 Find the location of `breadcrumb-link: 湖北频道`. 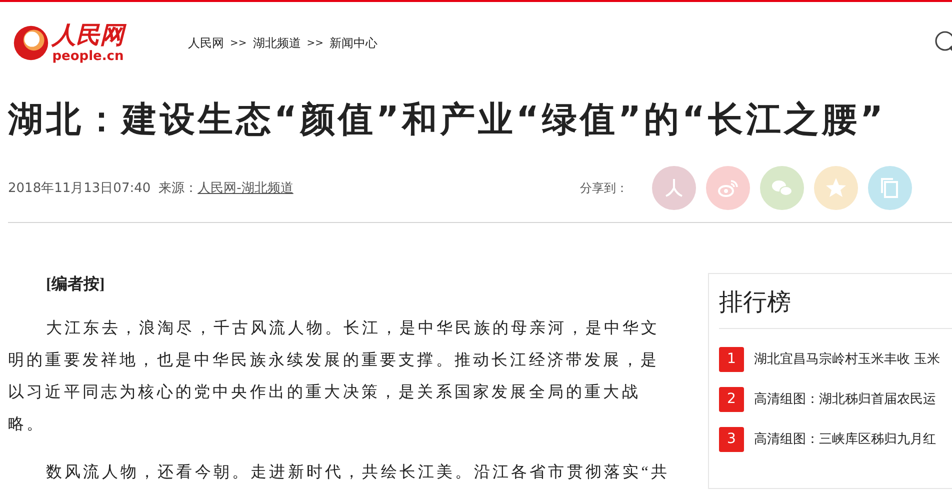

breadcrumb-link: 湖北频道 is located at coordinates (276, 43).